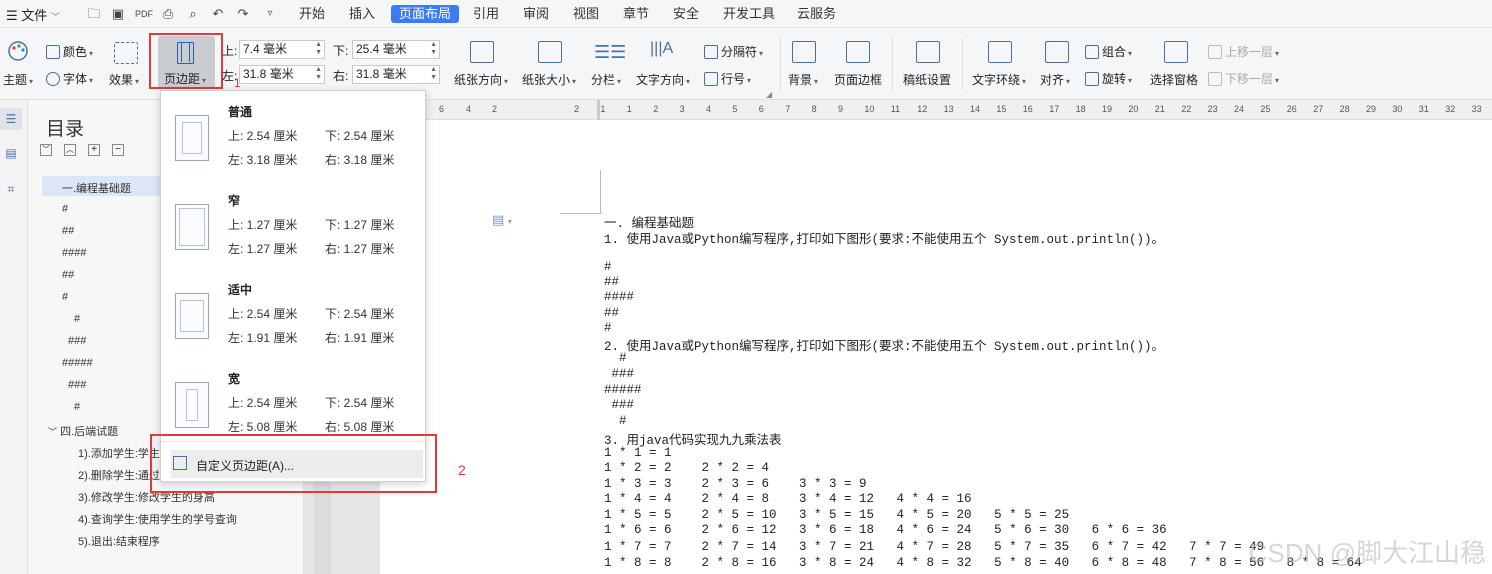 This screenshot has height=574, width=1492. What do you see at coordinates (1108, 78) in the screenshot?
I see `rotate-button: 旋转 ▾` at bounding box center [1108, 78].